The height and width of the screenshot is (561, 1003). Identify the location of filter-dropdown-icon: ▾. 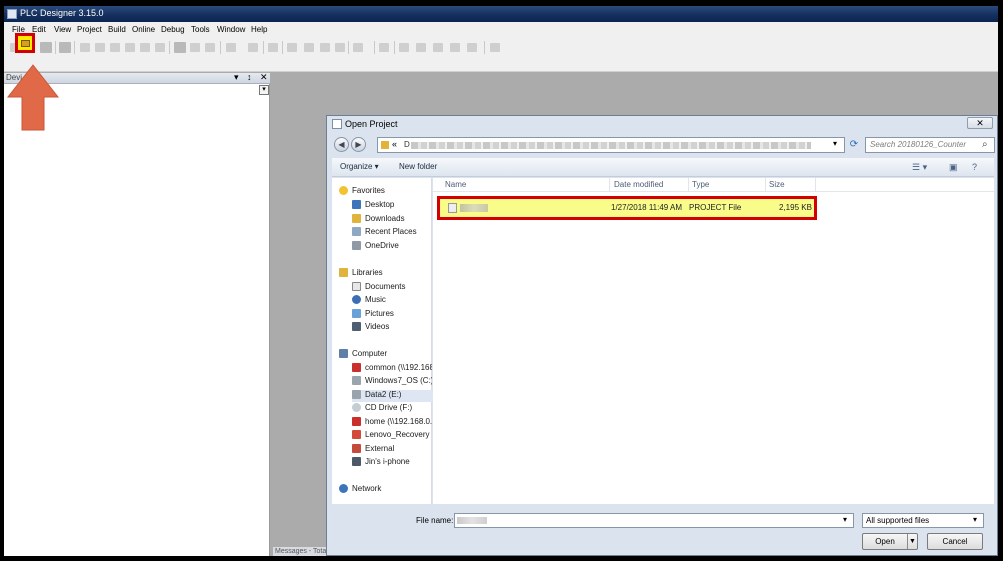
(975, 519).